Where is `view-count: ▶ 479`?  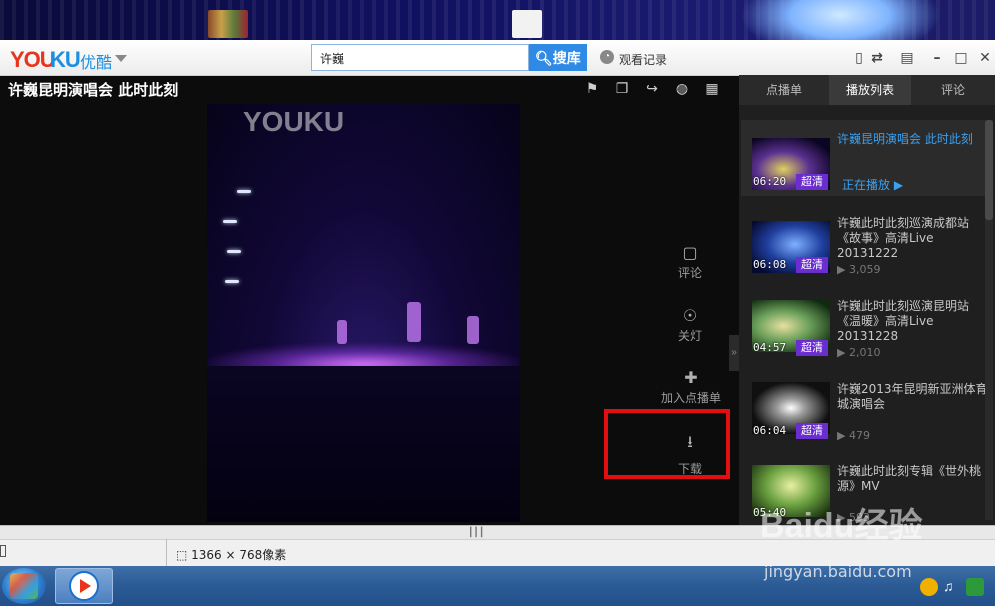 view-count: ▶ 479 is located at coordinates (853, 435).